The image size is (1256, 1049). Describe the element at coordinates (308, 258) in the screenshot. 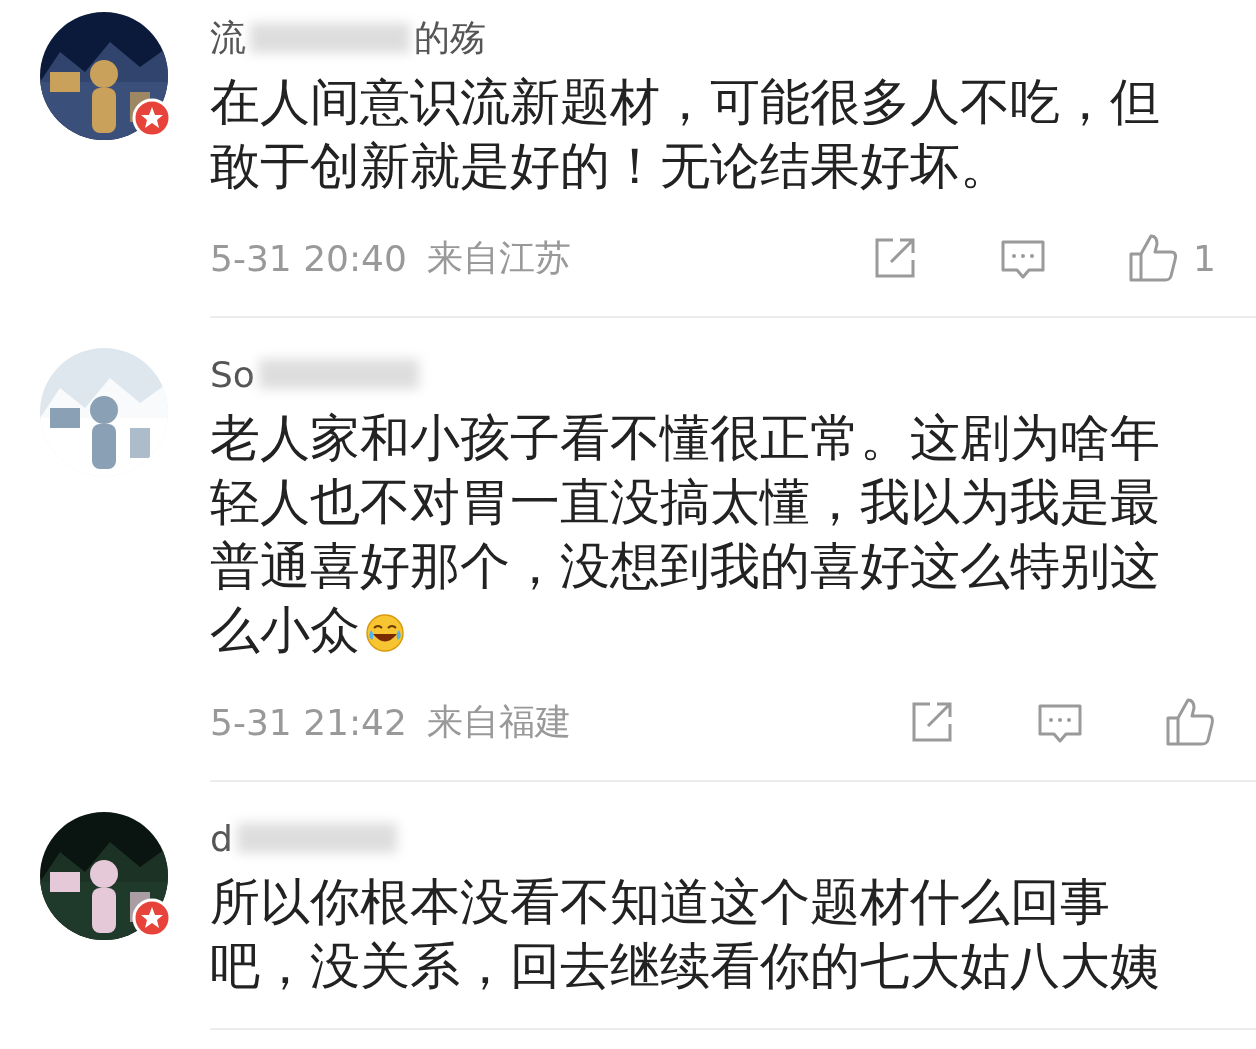

I see `comment-time: 5-31 20:40` at that location.